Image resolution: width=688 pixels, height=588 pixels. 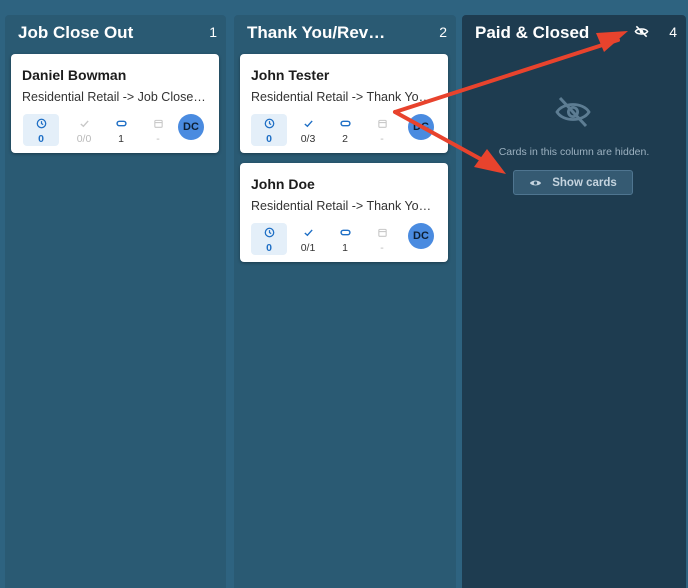 What do you see at coordinates (345, 139) in the screenshot?
I see `attachments-value: 2` at bounding box center [345, 139].